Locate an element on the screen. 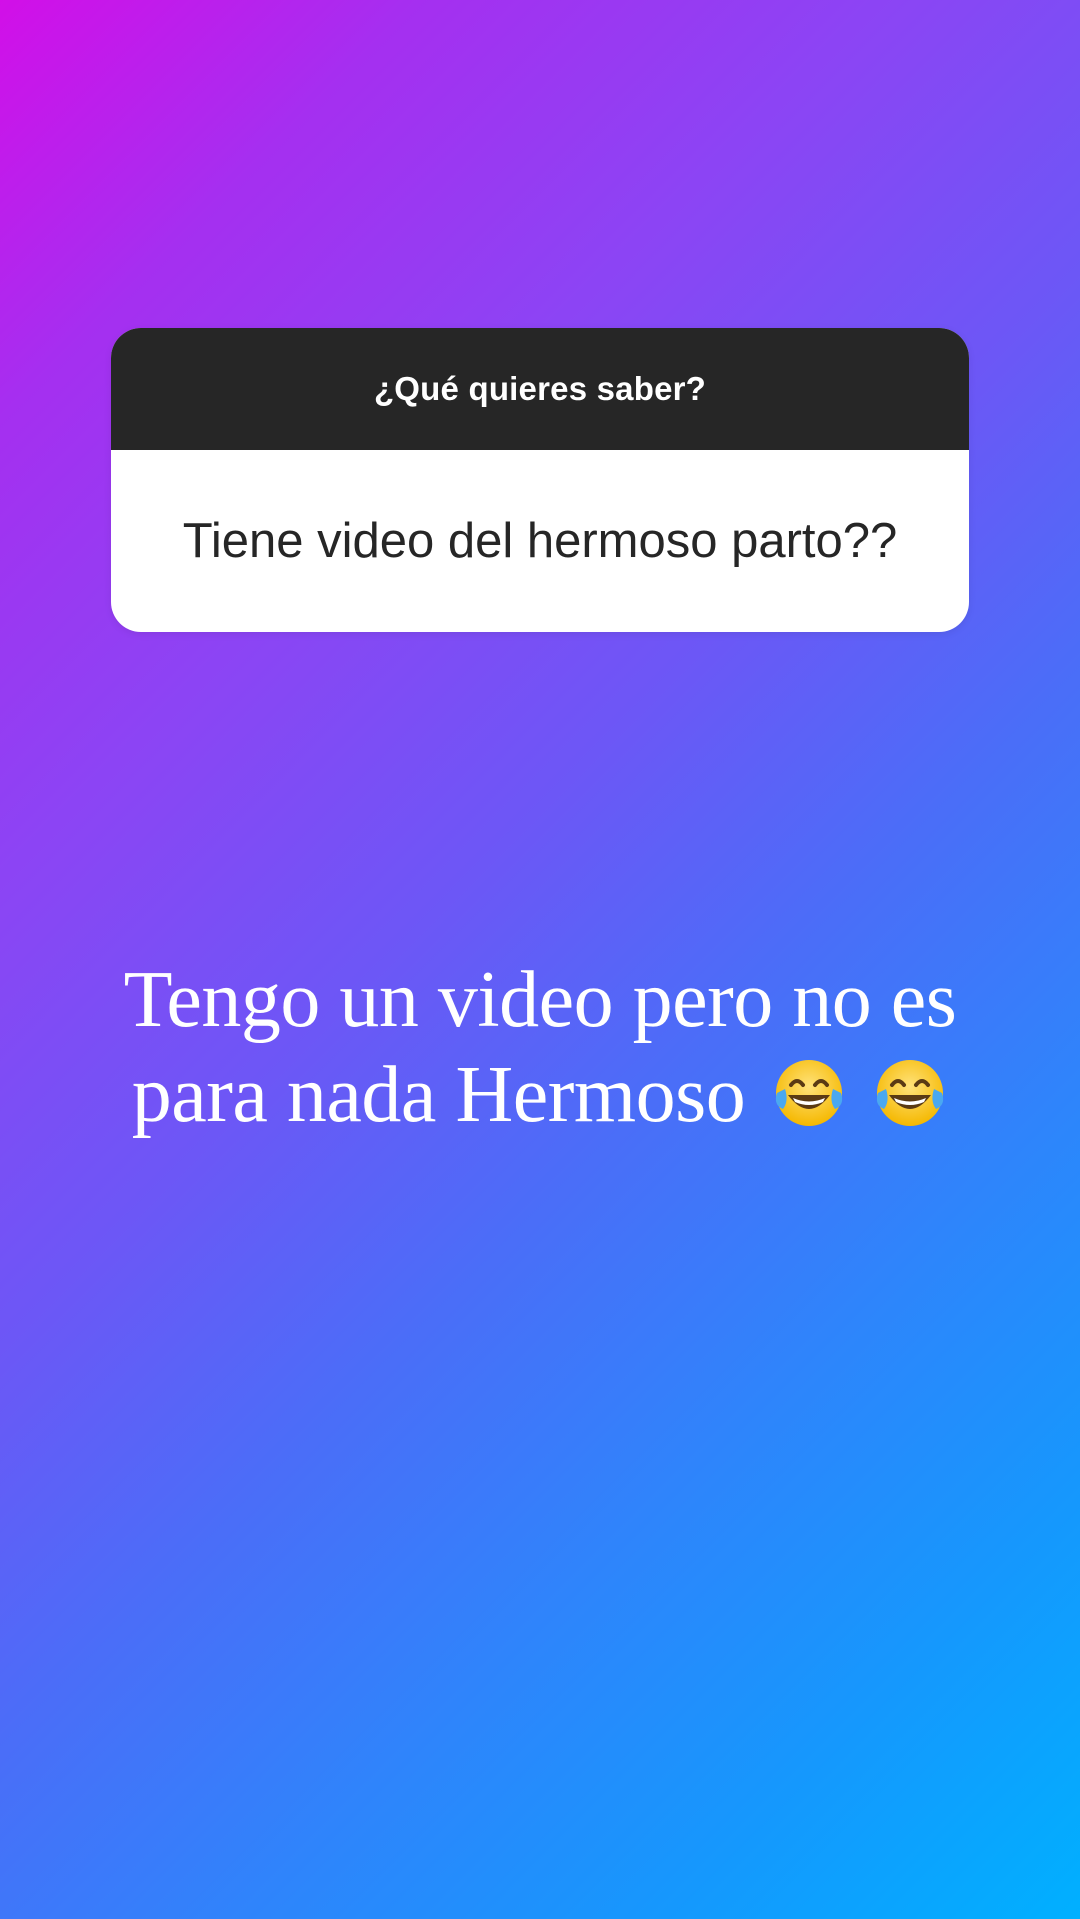 This screenshot has height=1919, width=1080. caption-line-2-wrapper: para nada Hermoso is located at coordinates (540, 1095).